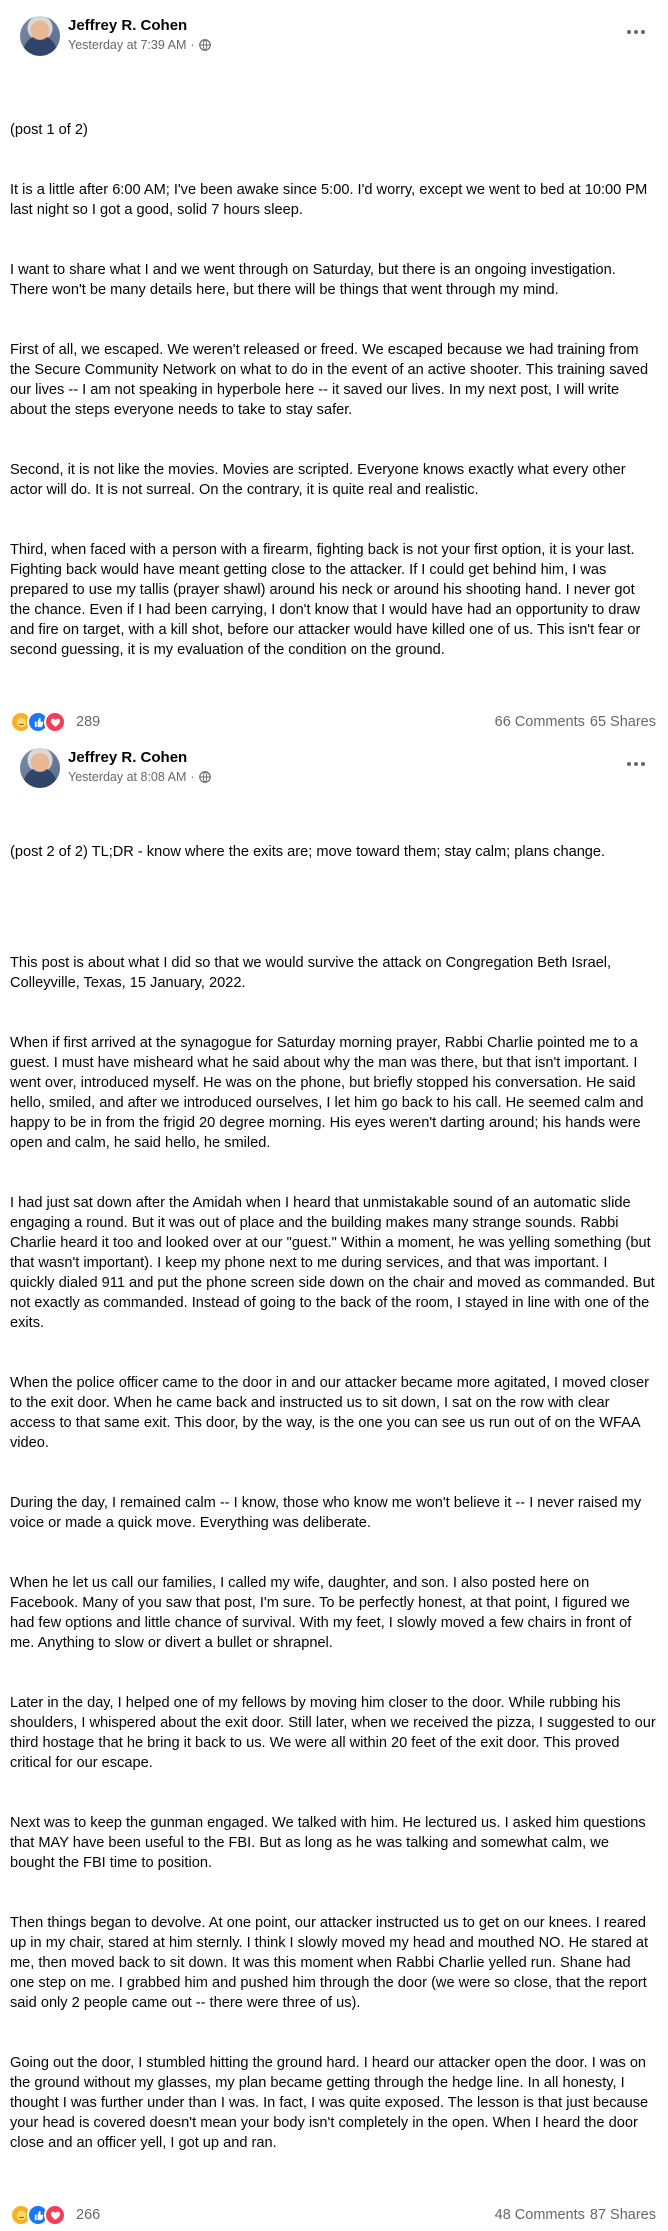  What do you see at coordinates (127, 45) in the screenshot?
I see `post-timestamp: Yesterday at 7:39 AM` at bounding box center [127, 45].